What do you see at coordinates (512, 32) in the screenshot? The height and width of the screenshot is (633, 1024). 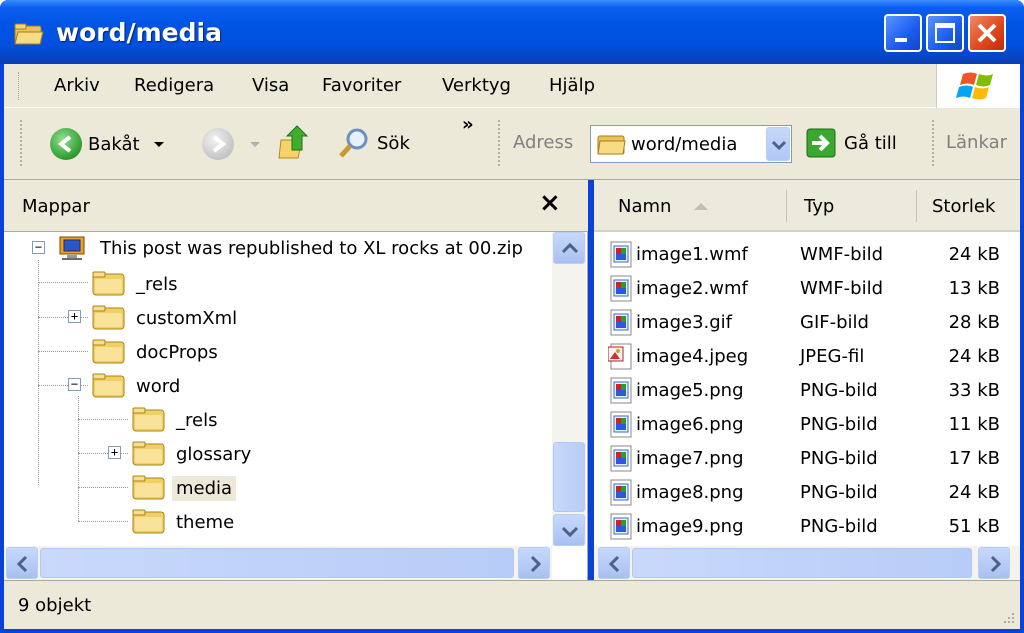 I see `title-bar: word/media` at bounding box center [512, 32].